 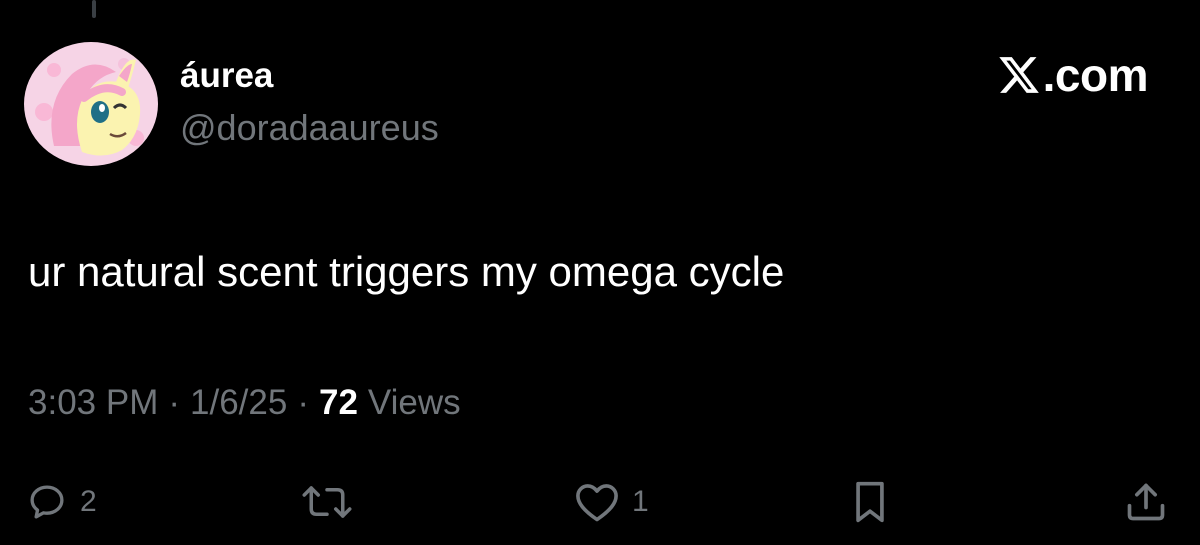 I want to click on brand-logo: .com, so click(x=1073, y=75).